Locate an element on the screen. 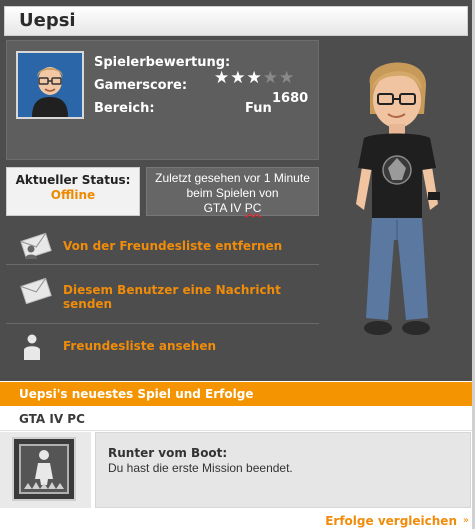 Image resolution: width=475 pixels, height=529 pixels. full-body-avatar is located at coordinates (398, 198).